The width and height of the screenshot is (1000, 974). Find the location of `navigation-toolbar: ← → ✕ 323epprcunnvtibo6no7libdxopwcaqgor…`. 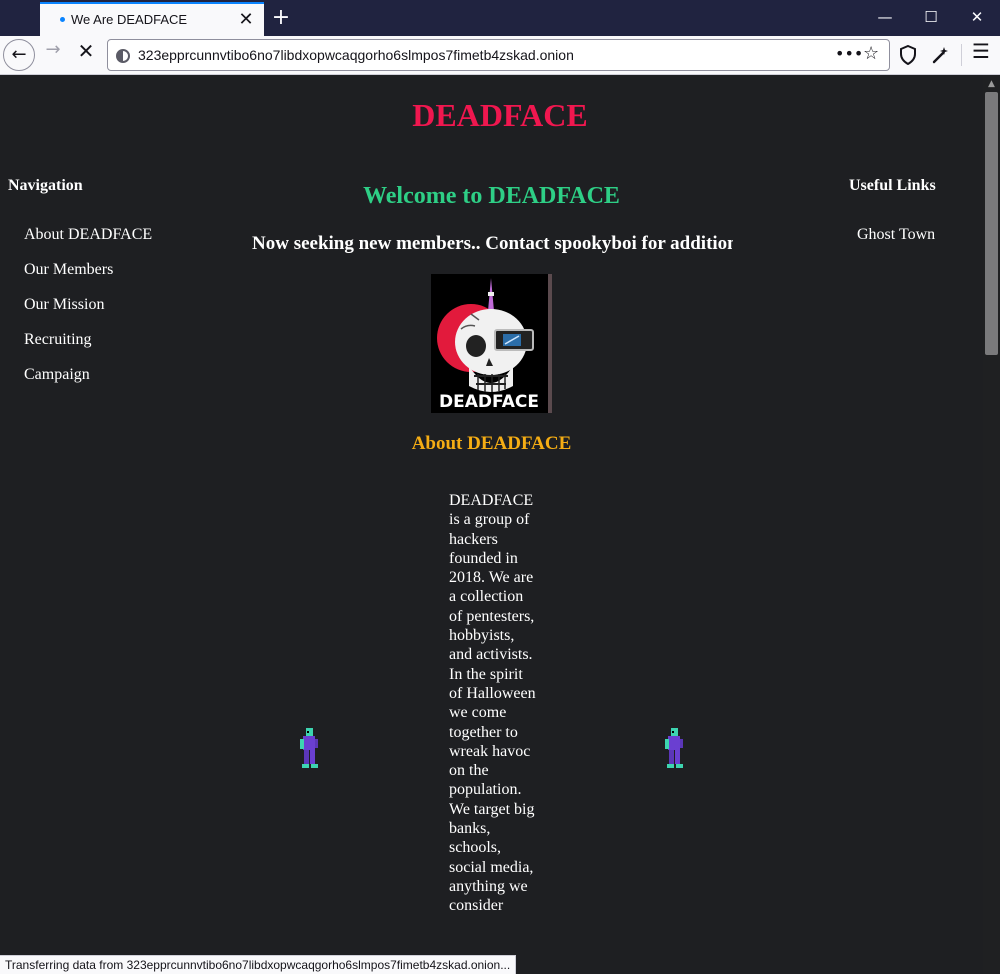

navigation-toolbar: ← → ✕ 323epprcunnvtibo6no7libdxopwcaqgor… is located at coordinates (500, 55).